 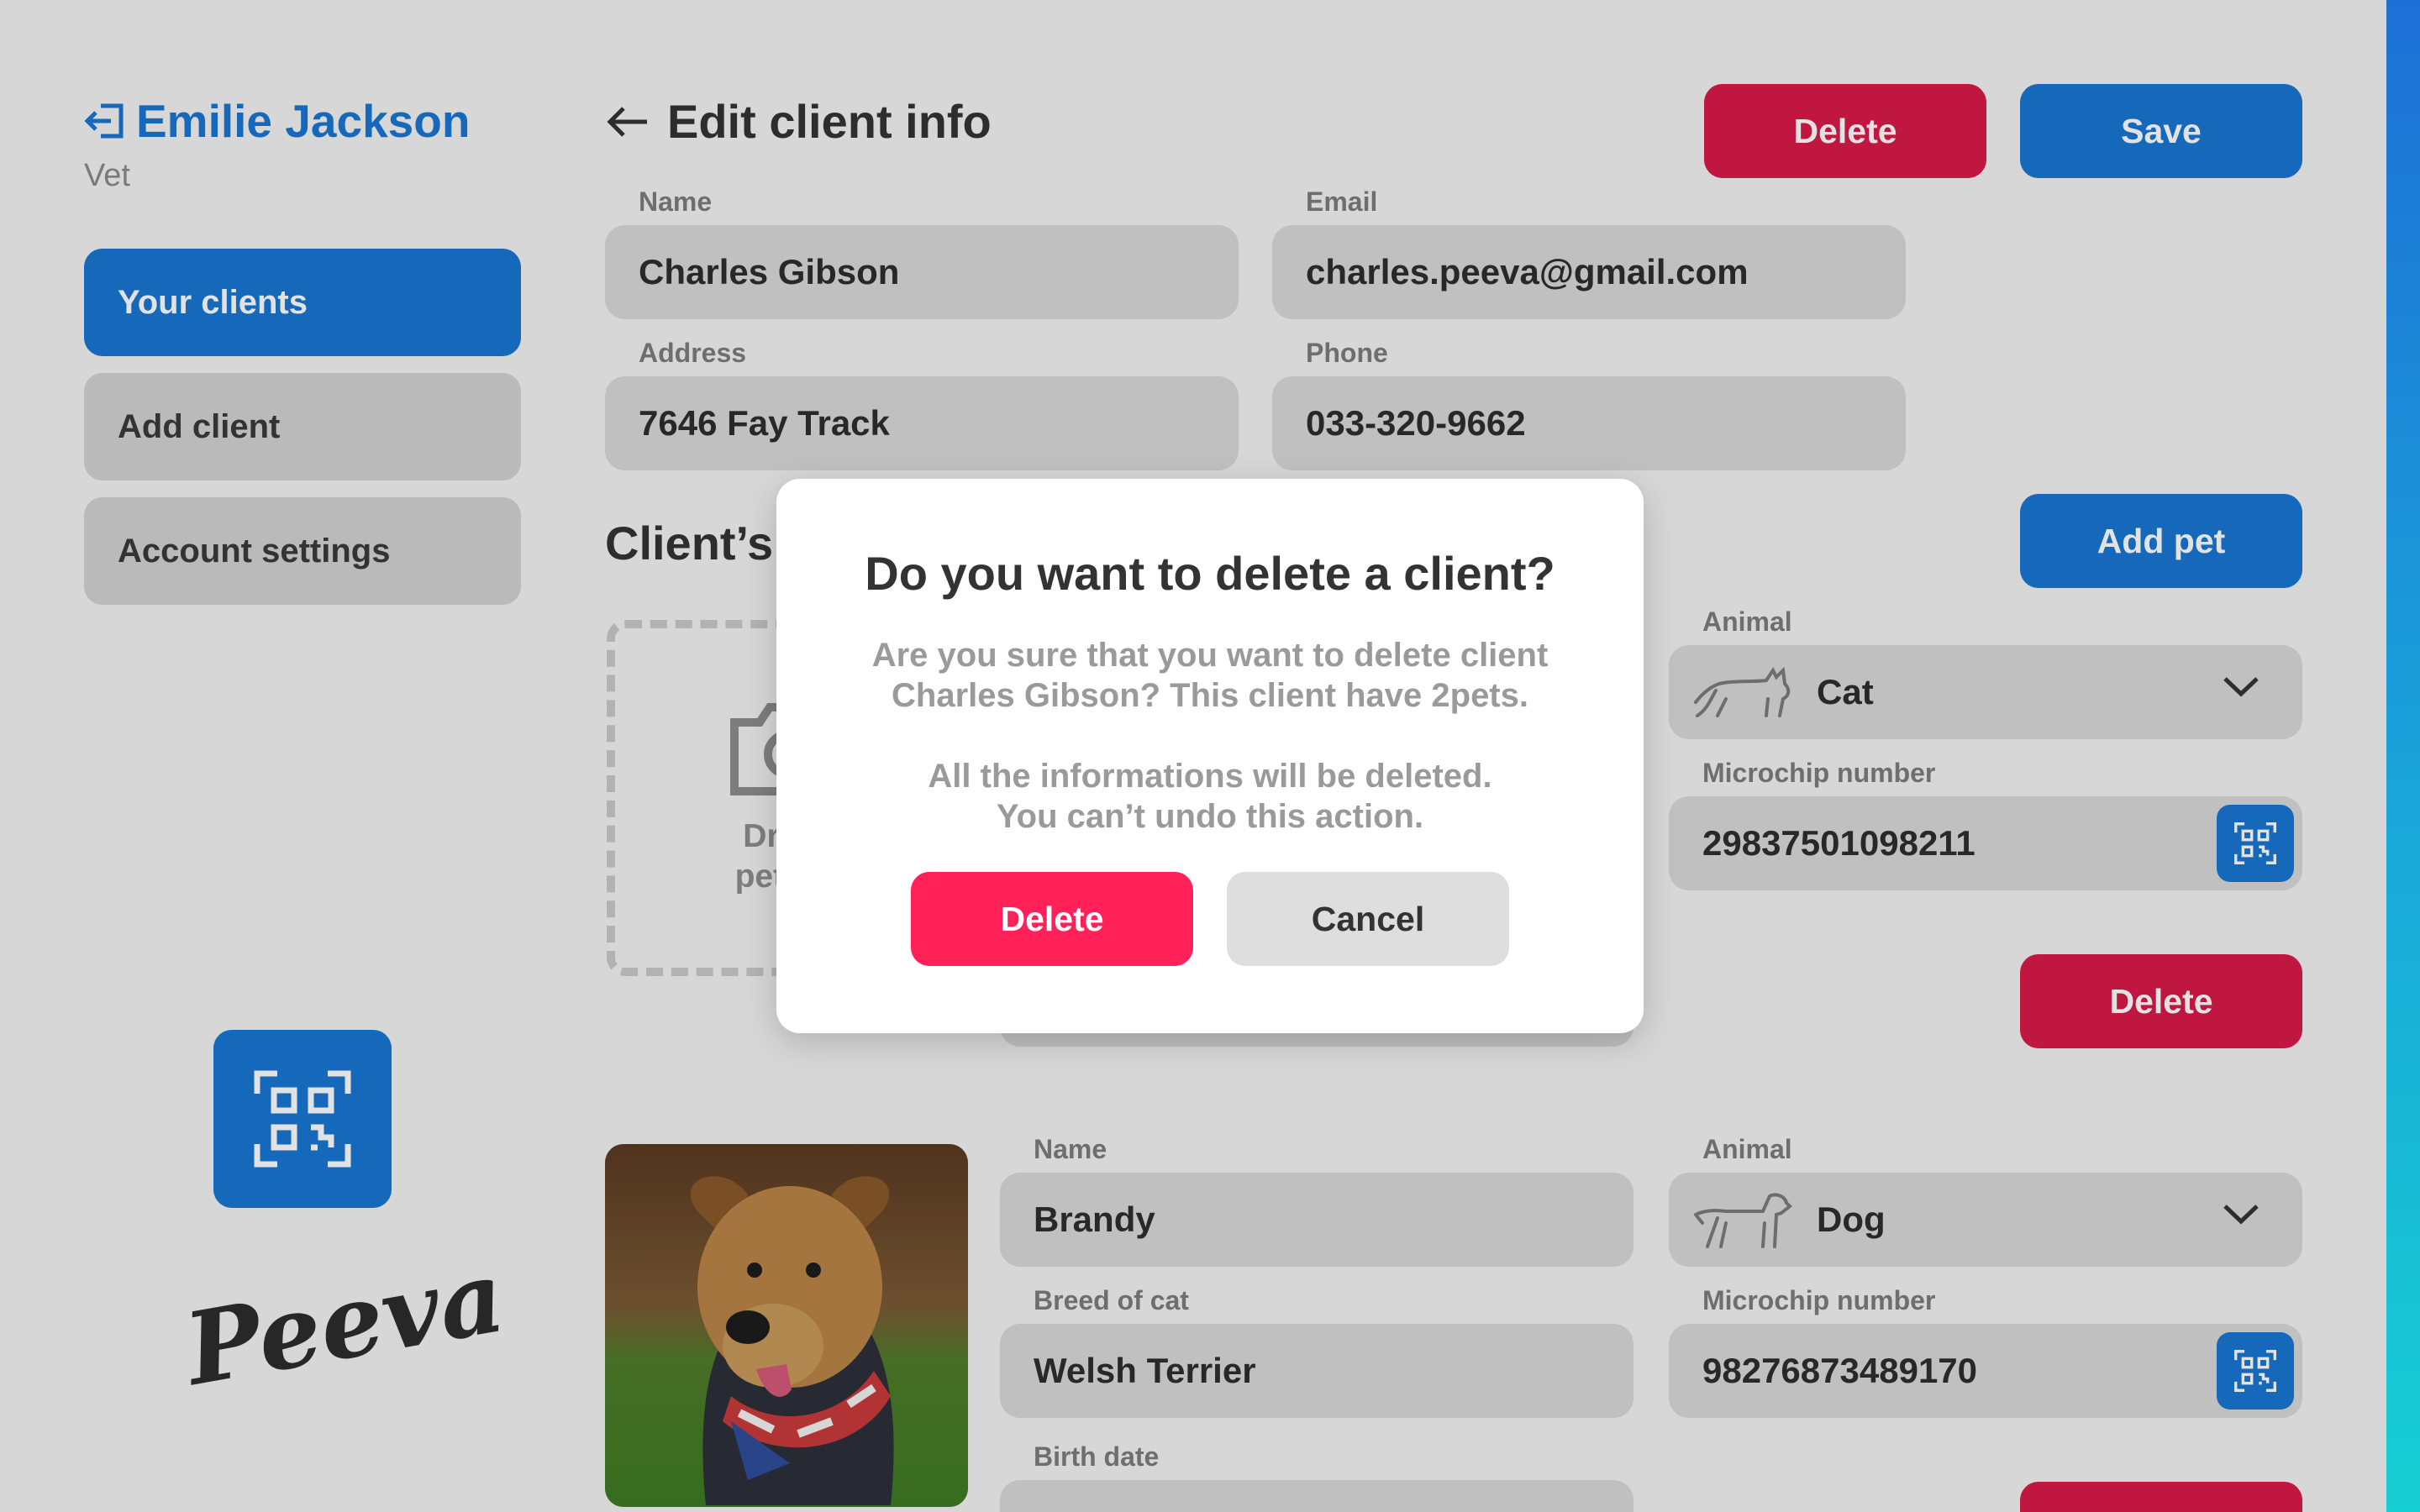 I want to click on confirm-delete-button: Delete, so click(x=1052, y=919).